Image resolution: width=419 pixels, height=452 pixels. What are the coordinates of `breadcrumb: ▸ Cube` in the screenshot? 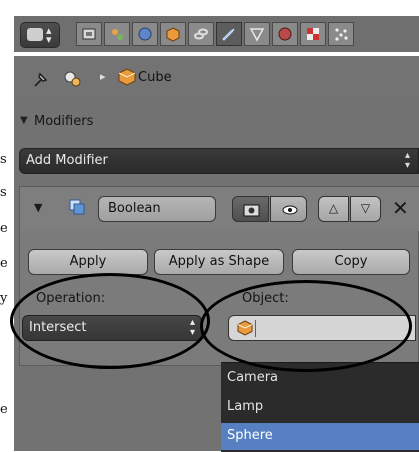 It's located at (216, 79).